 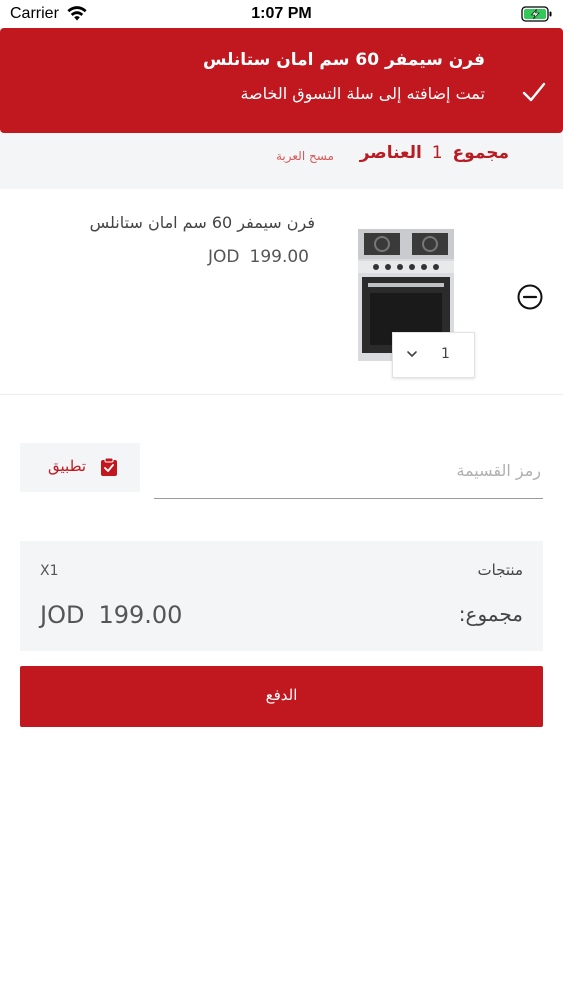 I want to click on order-summary: منتجات X1 مجموع: JOD 199.00, so click(x=281, y=596).